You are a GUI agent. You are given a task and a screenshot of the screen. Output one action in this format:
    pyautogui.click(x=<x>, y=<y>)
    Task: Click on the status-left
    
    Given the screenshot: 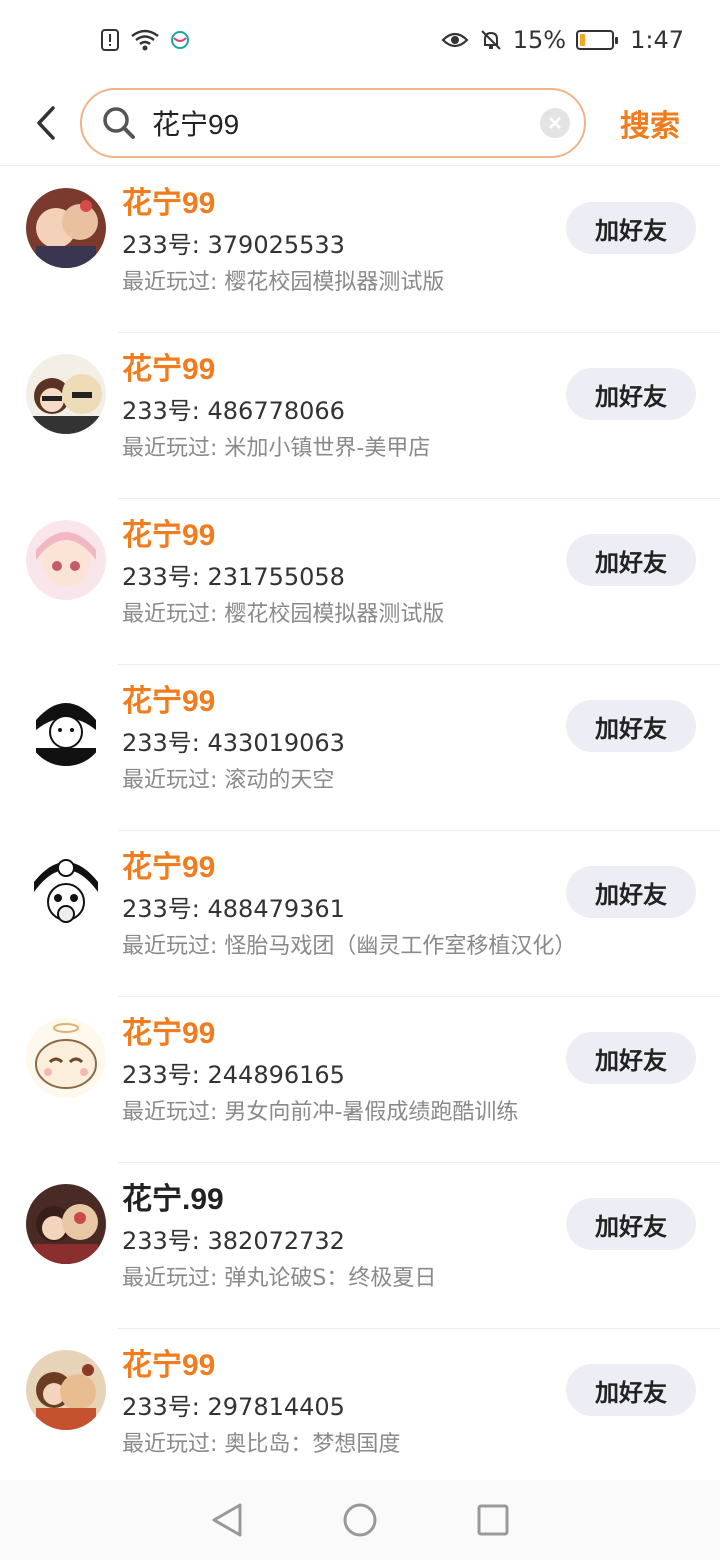 What is the action you would take?
    pyautogui.click(x=145, y=40)
    